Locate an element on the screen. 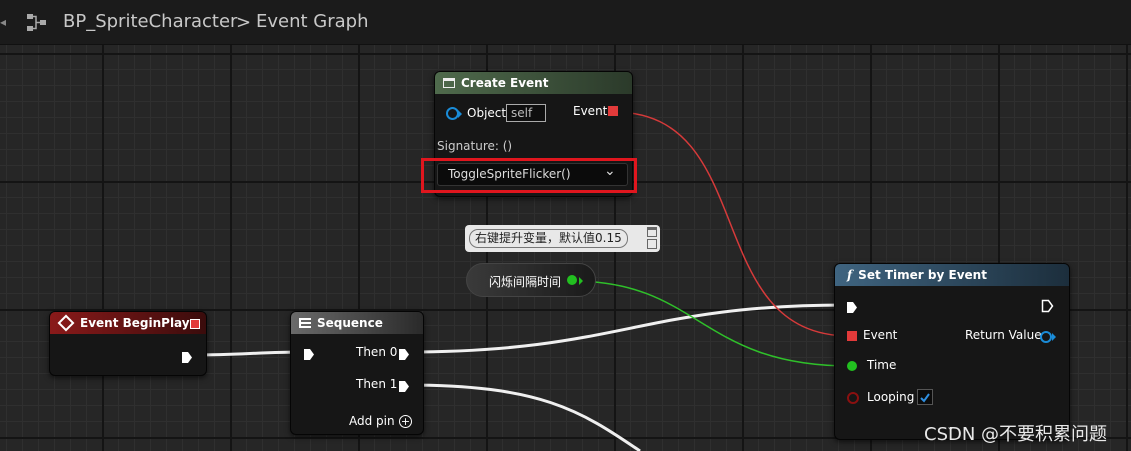 The width and height of the screenshot is (1131, 451). comment-bubble: 右键提升变量，默认值0.15 is located at coordinates (562, 238).